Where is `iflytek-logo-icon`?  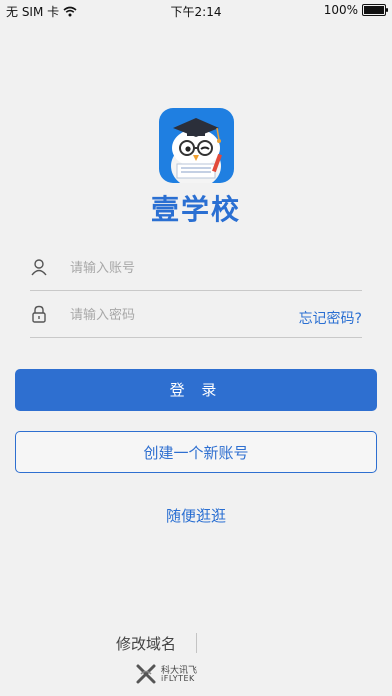 iflytek-logo-icon is located at coordinates (146, 674).